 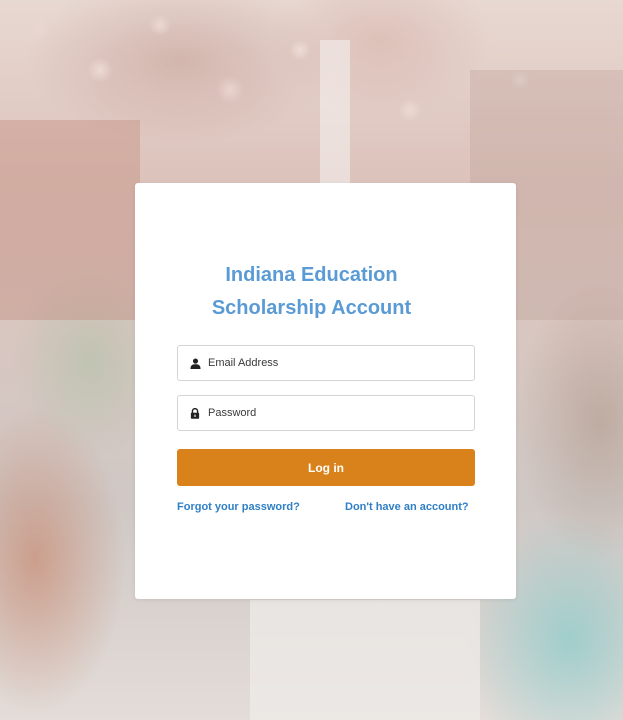 I want to click on email-field, so click(x=326, y=363).